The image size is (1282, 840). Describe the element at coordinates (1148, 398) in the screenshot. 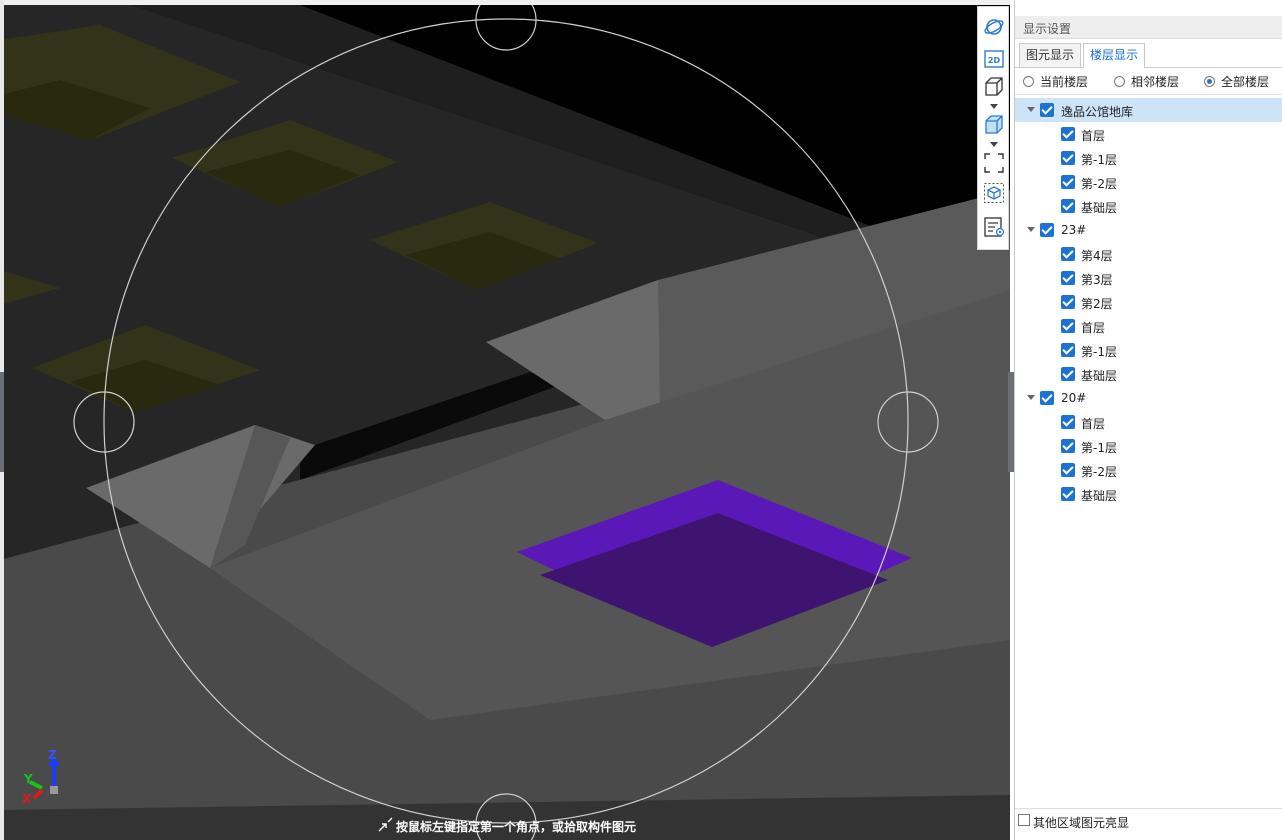

I see `tree-group-row: 20#` at that location.